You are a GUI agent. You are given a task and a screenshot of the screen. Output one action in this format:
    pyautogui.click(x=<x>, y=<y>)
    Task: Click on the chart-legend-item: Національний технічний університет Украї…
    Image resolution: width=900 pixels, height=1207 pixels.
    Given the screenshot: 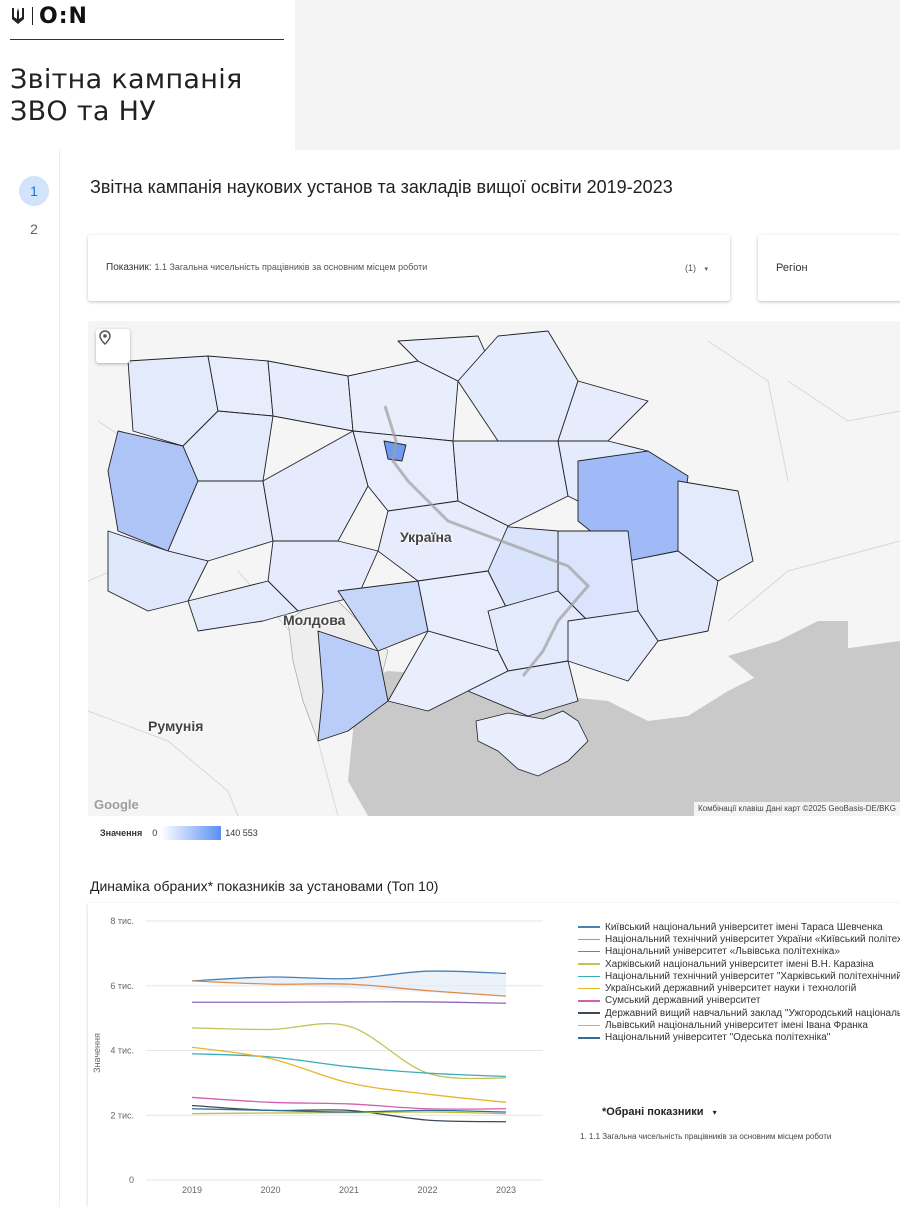 What is the action you would take?
    pyautogui.click(x=739, y=939)
    